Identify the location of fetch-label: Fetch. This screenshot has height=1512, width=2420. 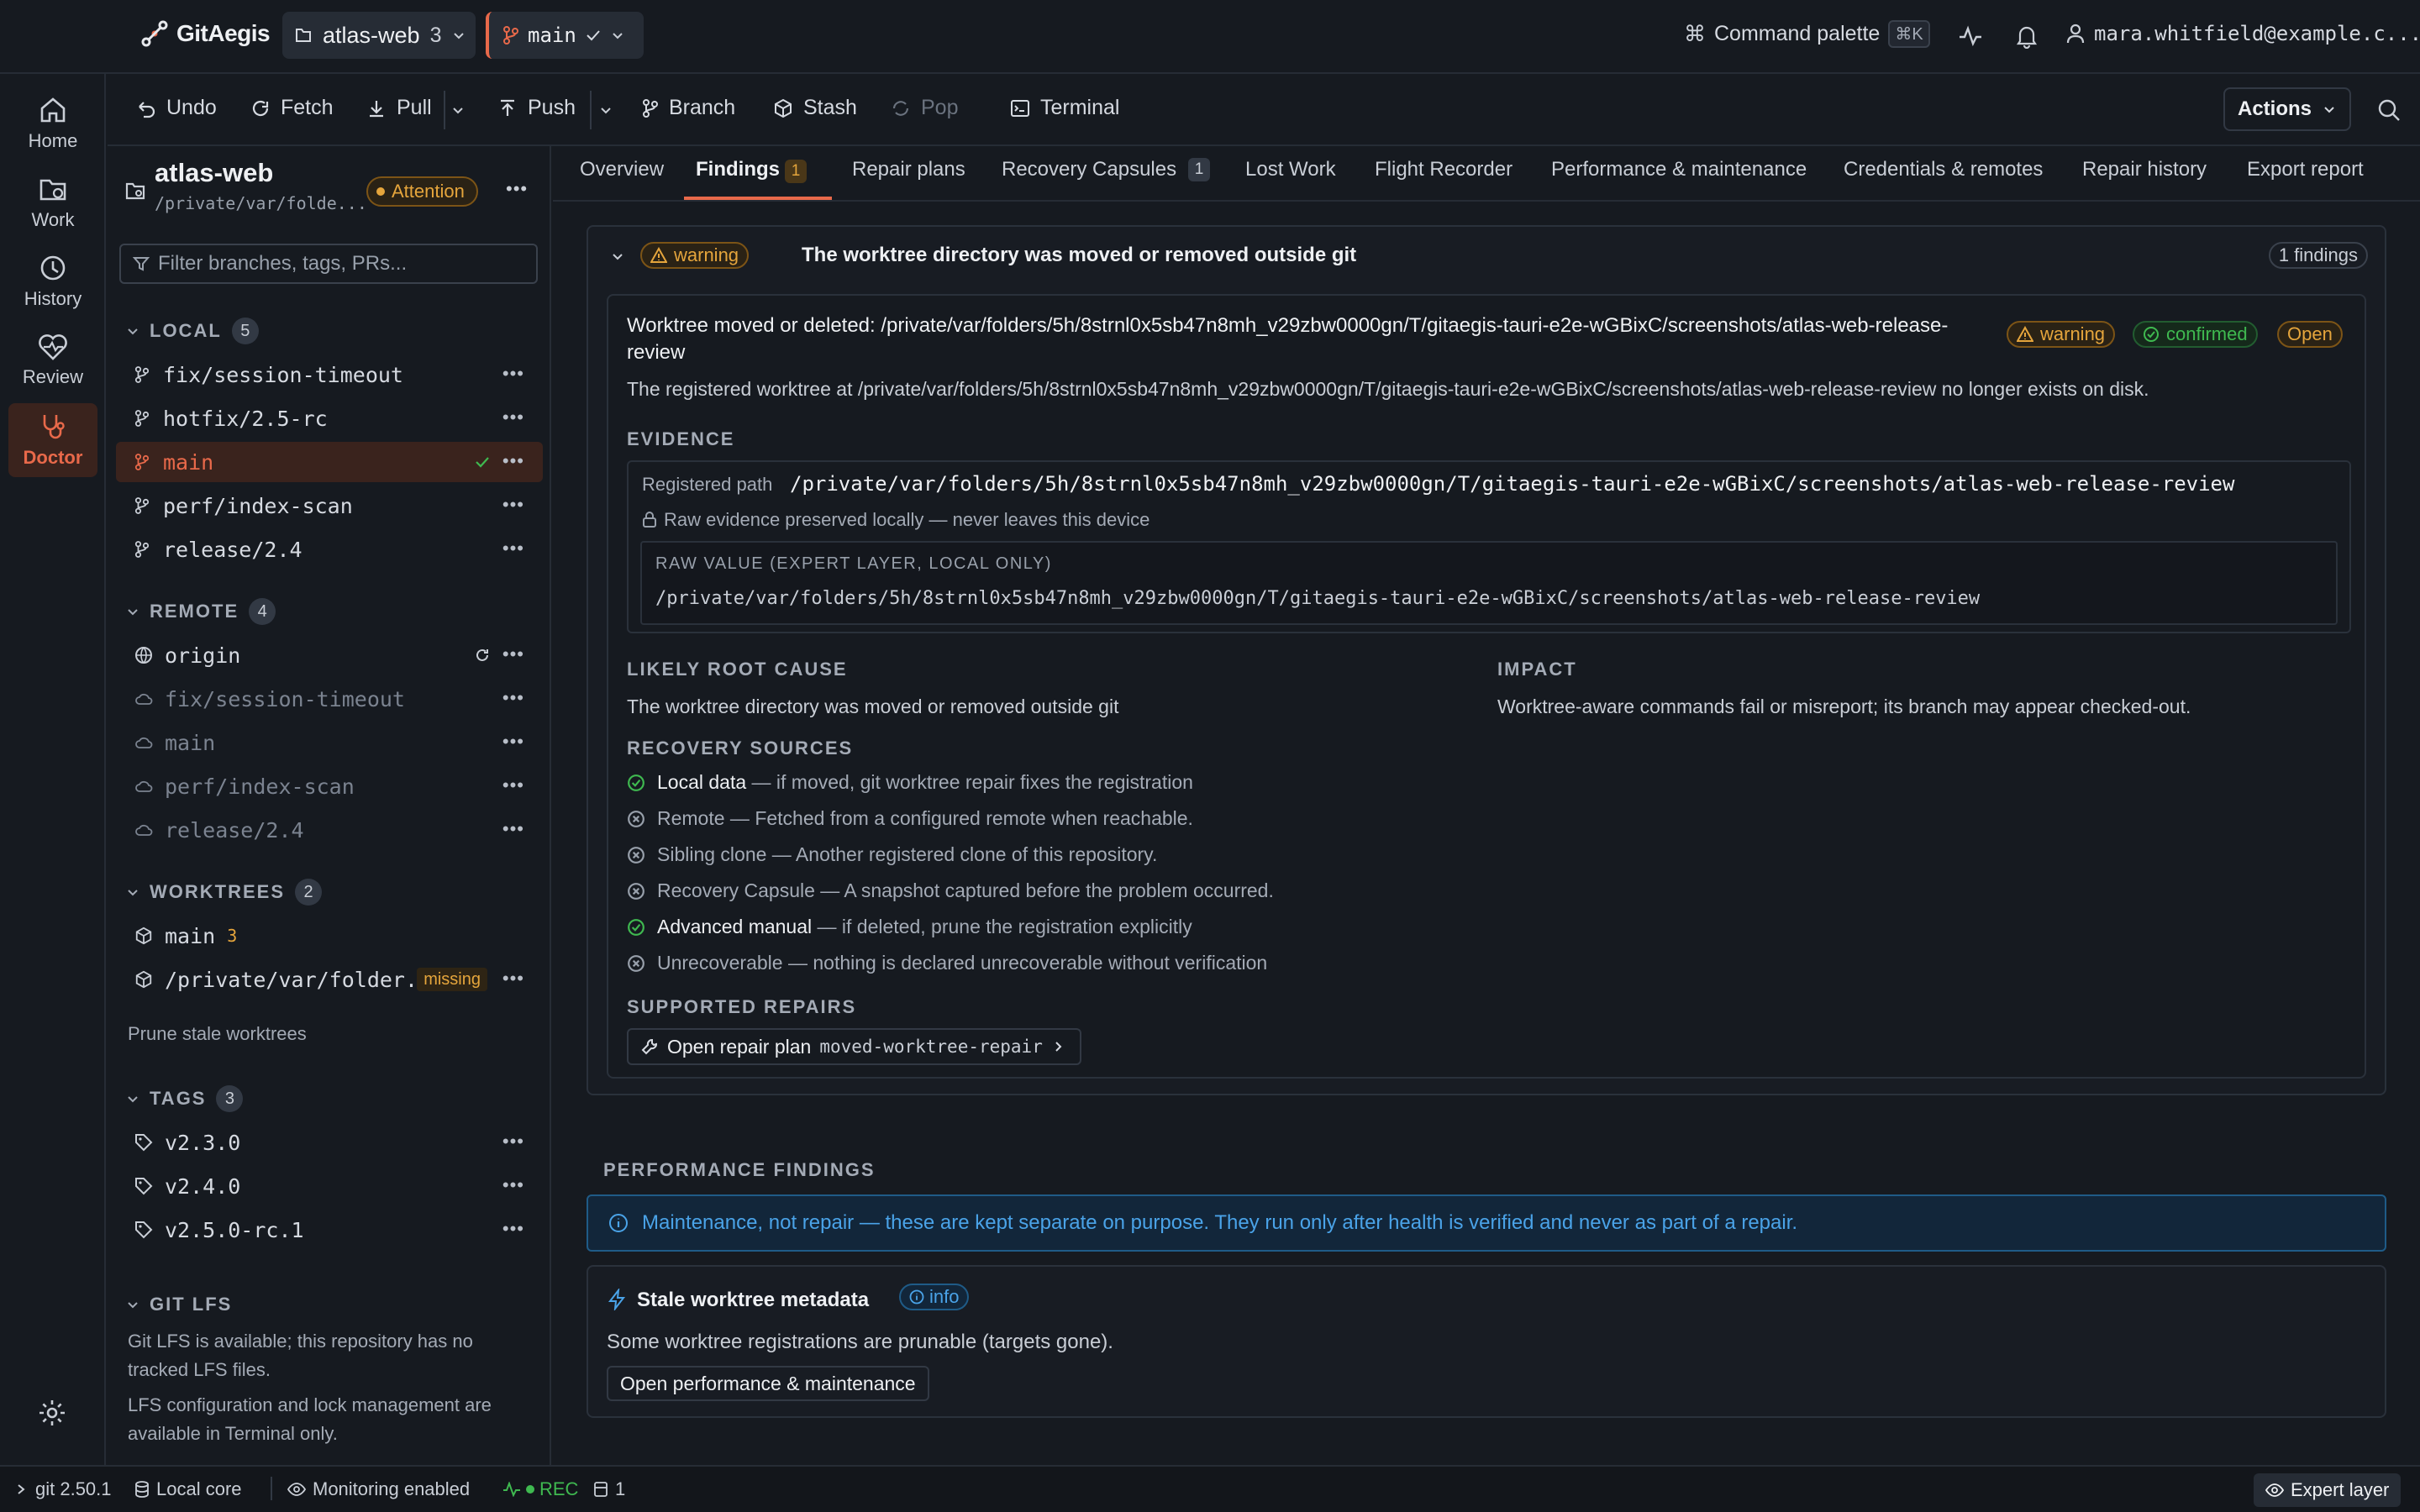
(307, 107).